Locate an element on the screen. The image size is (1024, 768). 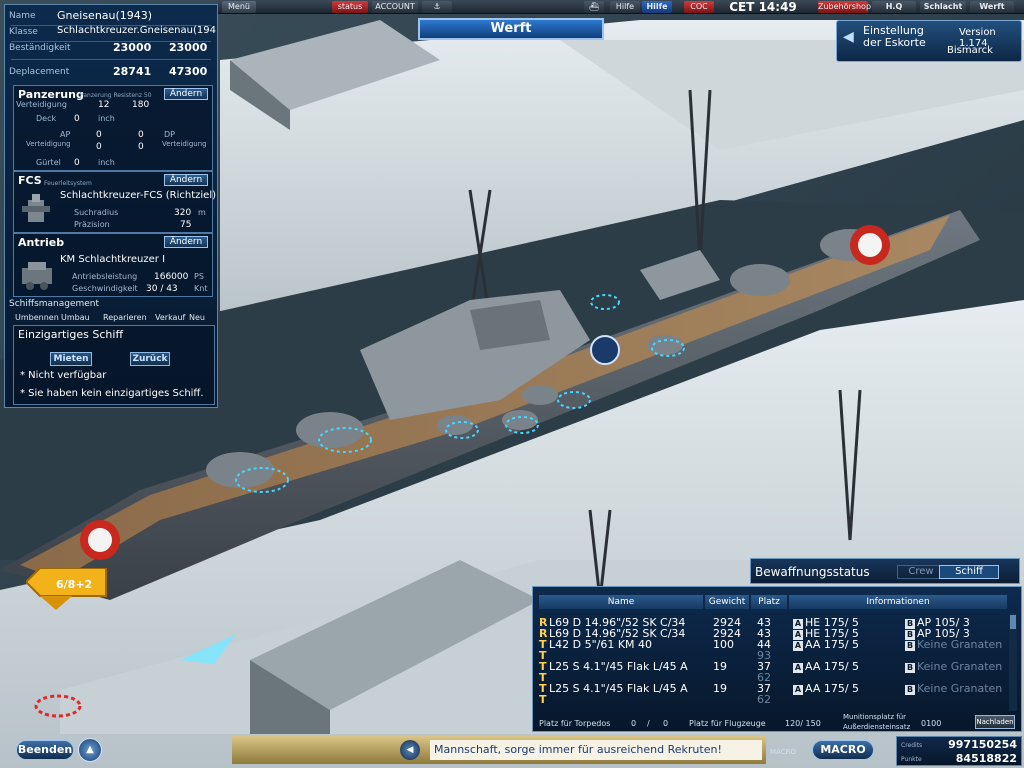
fcs-radar-icon is located at coordinates (36, 208).